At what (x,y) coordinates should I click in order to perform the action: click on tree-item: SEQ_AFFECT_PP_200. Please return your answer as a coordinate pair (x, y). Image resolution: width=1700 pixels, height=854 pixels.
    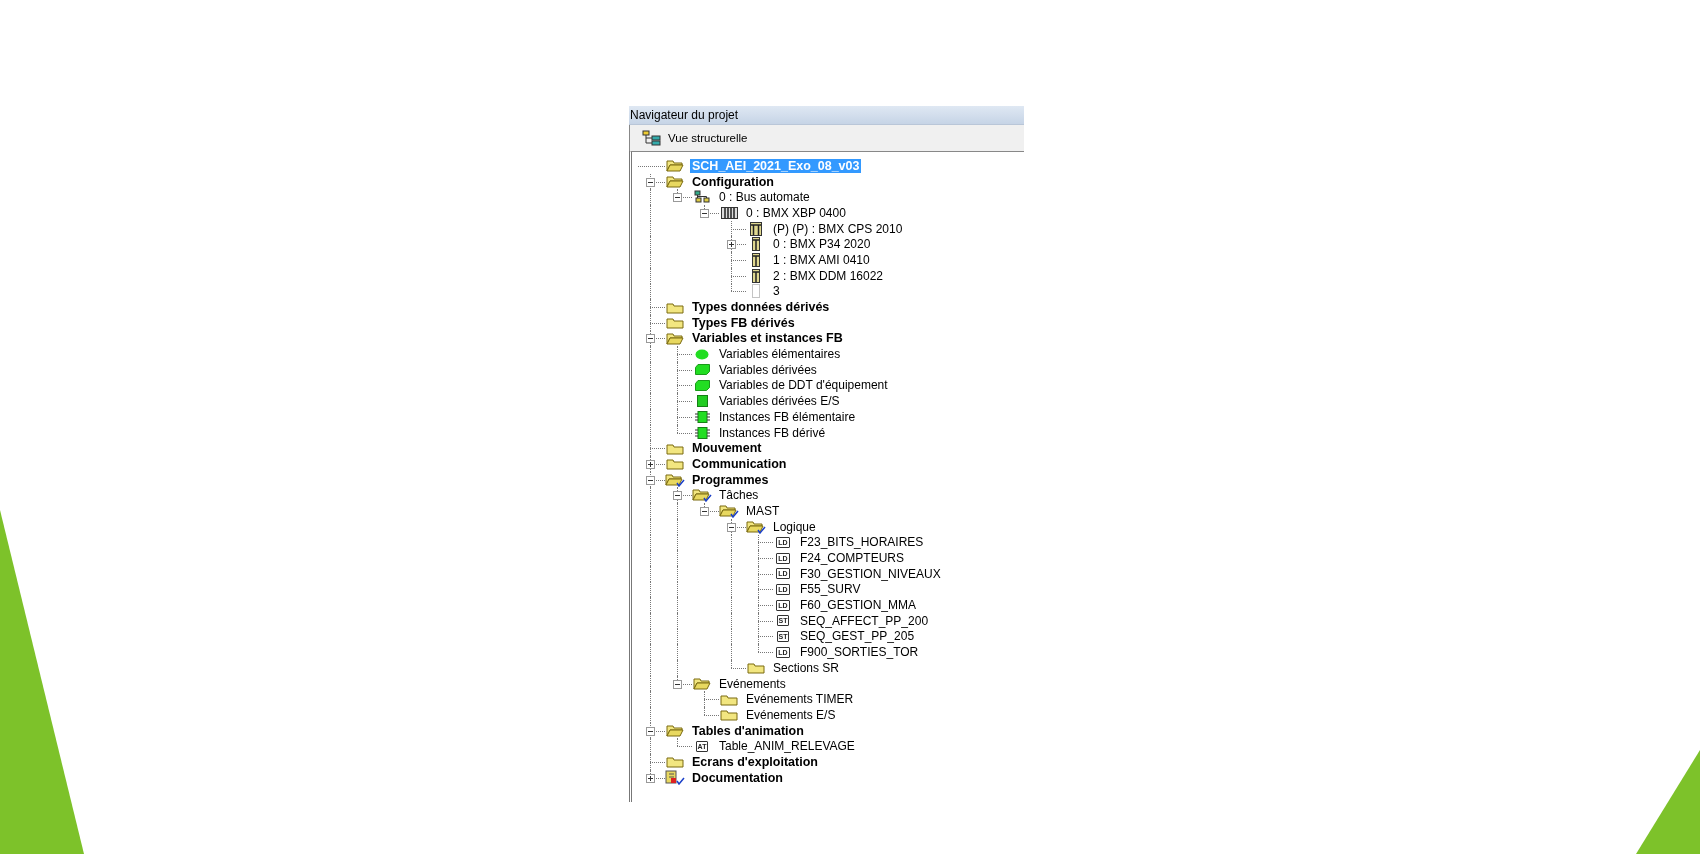
    Looking at the image, I should click on (864, 620).